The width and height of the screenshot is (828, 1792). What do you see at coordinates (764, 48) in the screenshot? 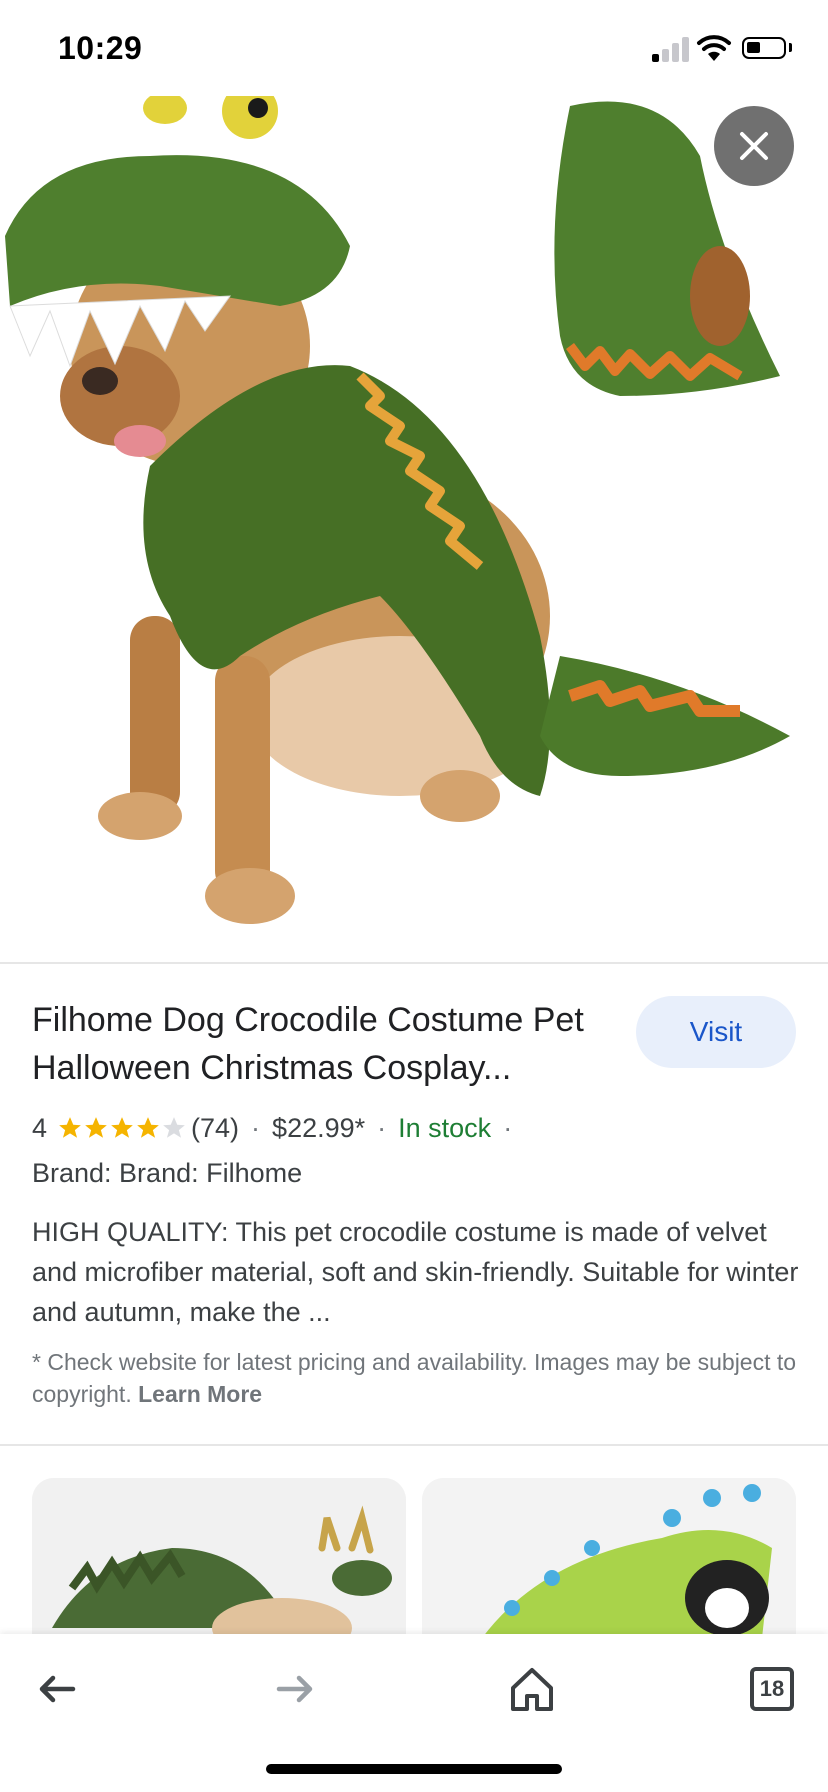
I see `battery-icon` at bounding box center [764, 48].